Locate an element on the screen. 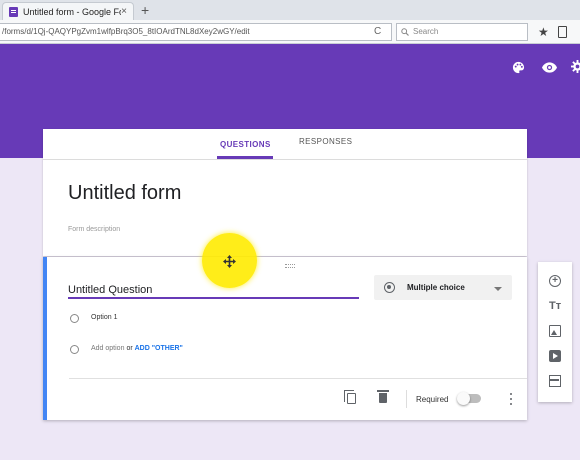 This screenshot has width=580, height=460. add-other-link: ADD "OTHER" is located at coordinates (159, 348).